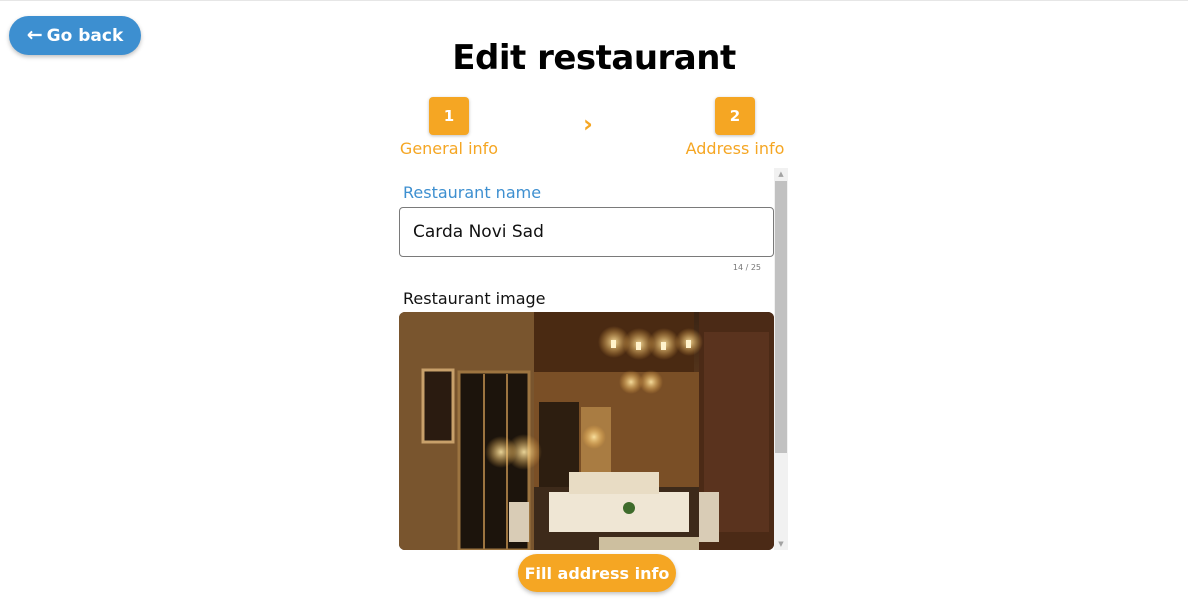 This screenshot has width=1188, height=615. I want to click on restaurant-name-label: Restaurant name, so click(472, 192).